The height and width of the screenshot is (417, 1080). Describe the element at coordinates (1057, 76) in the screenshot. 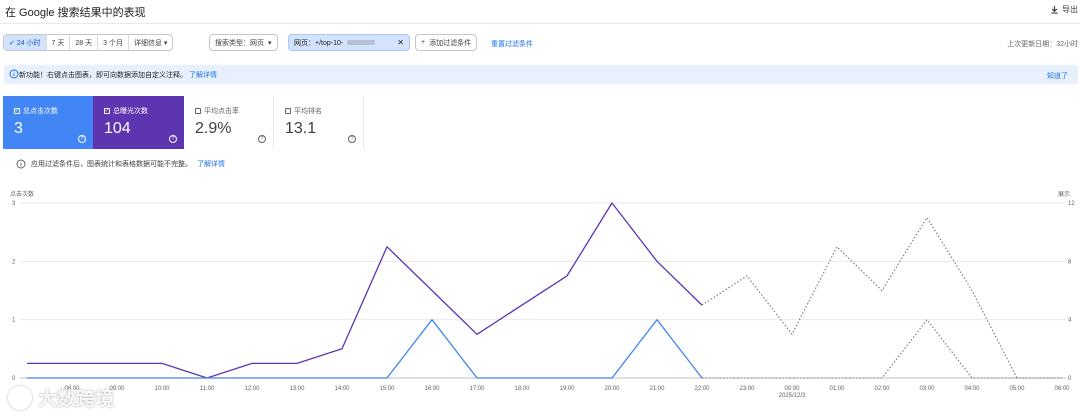

I see `banner-dismiss-button: 知道了` at that location.